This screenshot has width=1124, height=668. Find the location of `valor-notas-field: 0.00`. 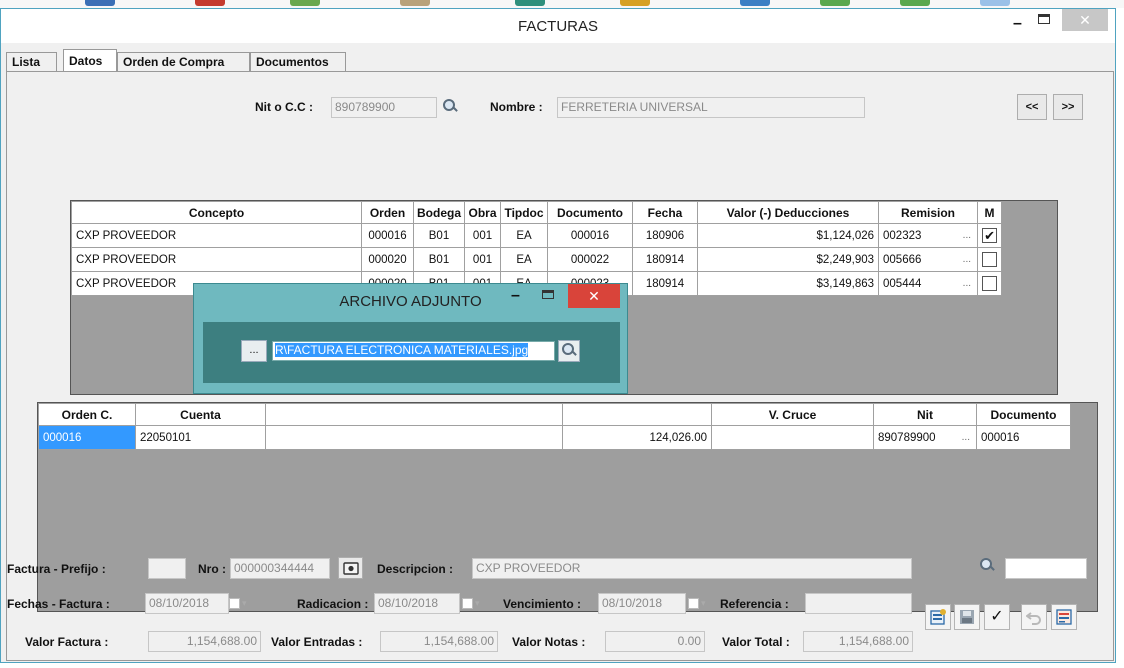

valor-notas-field: 0.00 is located at coordinates (655, 641).